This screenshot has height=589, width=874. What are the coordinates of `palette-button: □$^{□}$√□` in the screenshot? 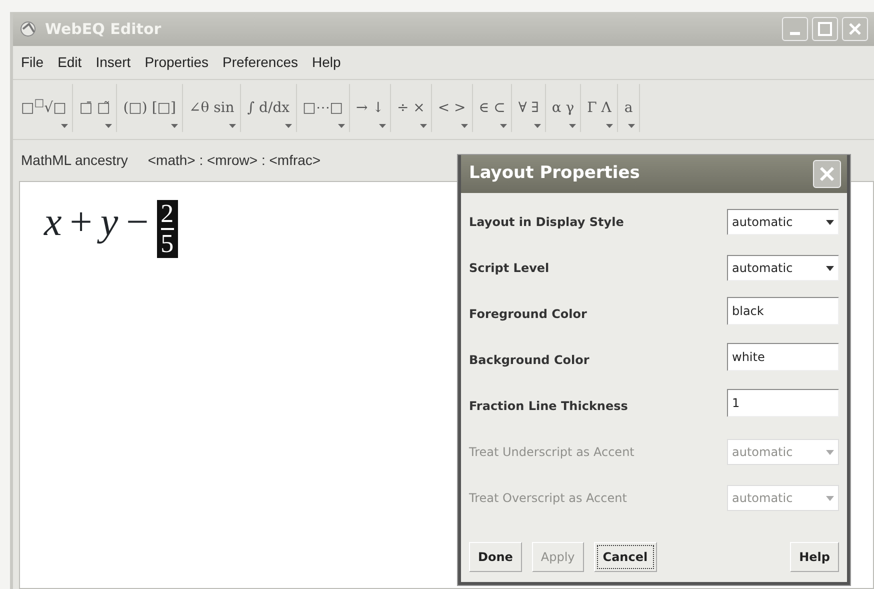 It's located at (44, 108).